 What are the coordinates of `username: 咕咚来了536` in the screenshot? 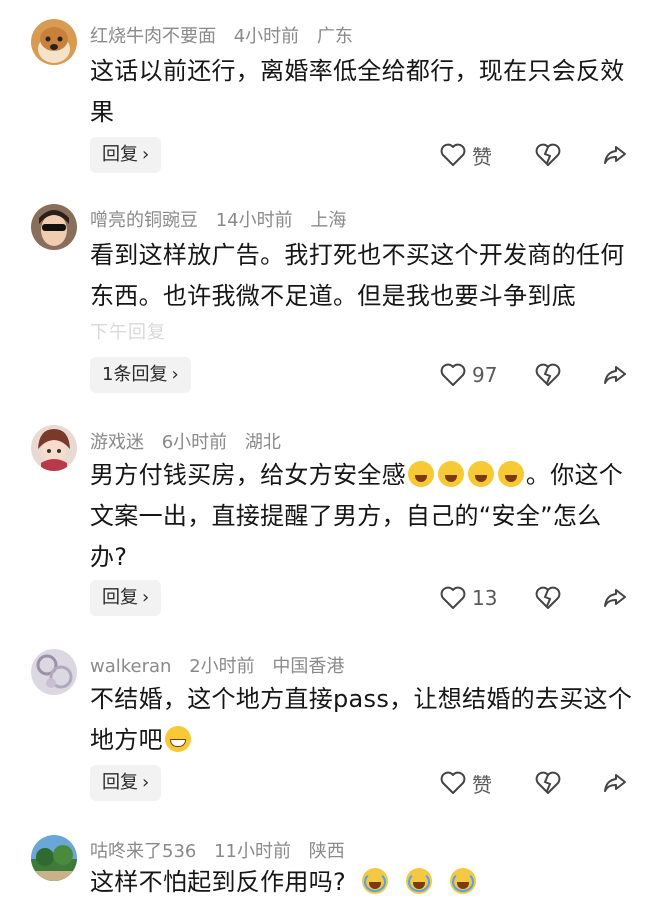 It's located at (143, 851).